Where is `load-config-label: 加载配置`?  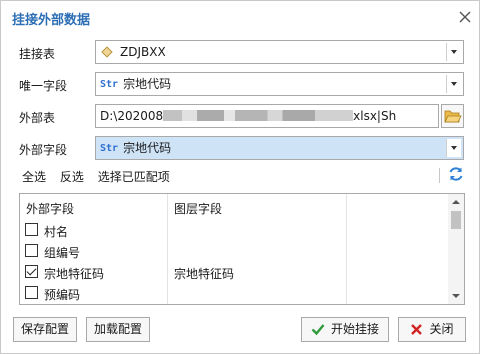
load-config-label: 加载配置 is located at coordinates (117, 329).